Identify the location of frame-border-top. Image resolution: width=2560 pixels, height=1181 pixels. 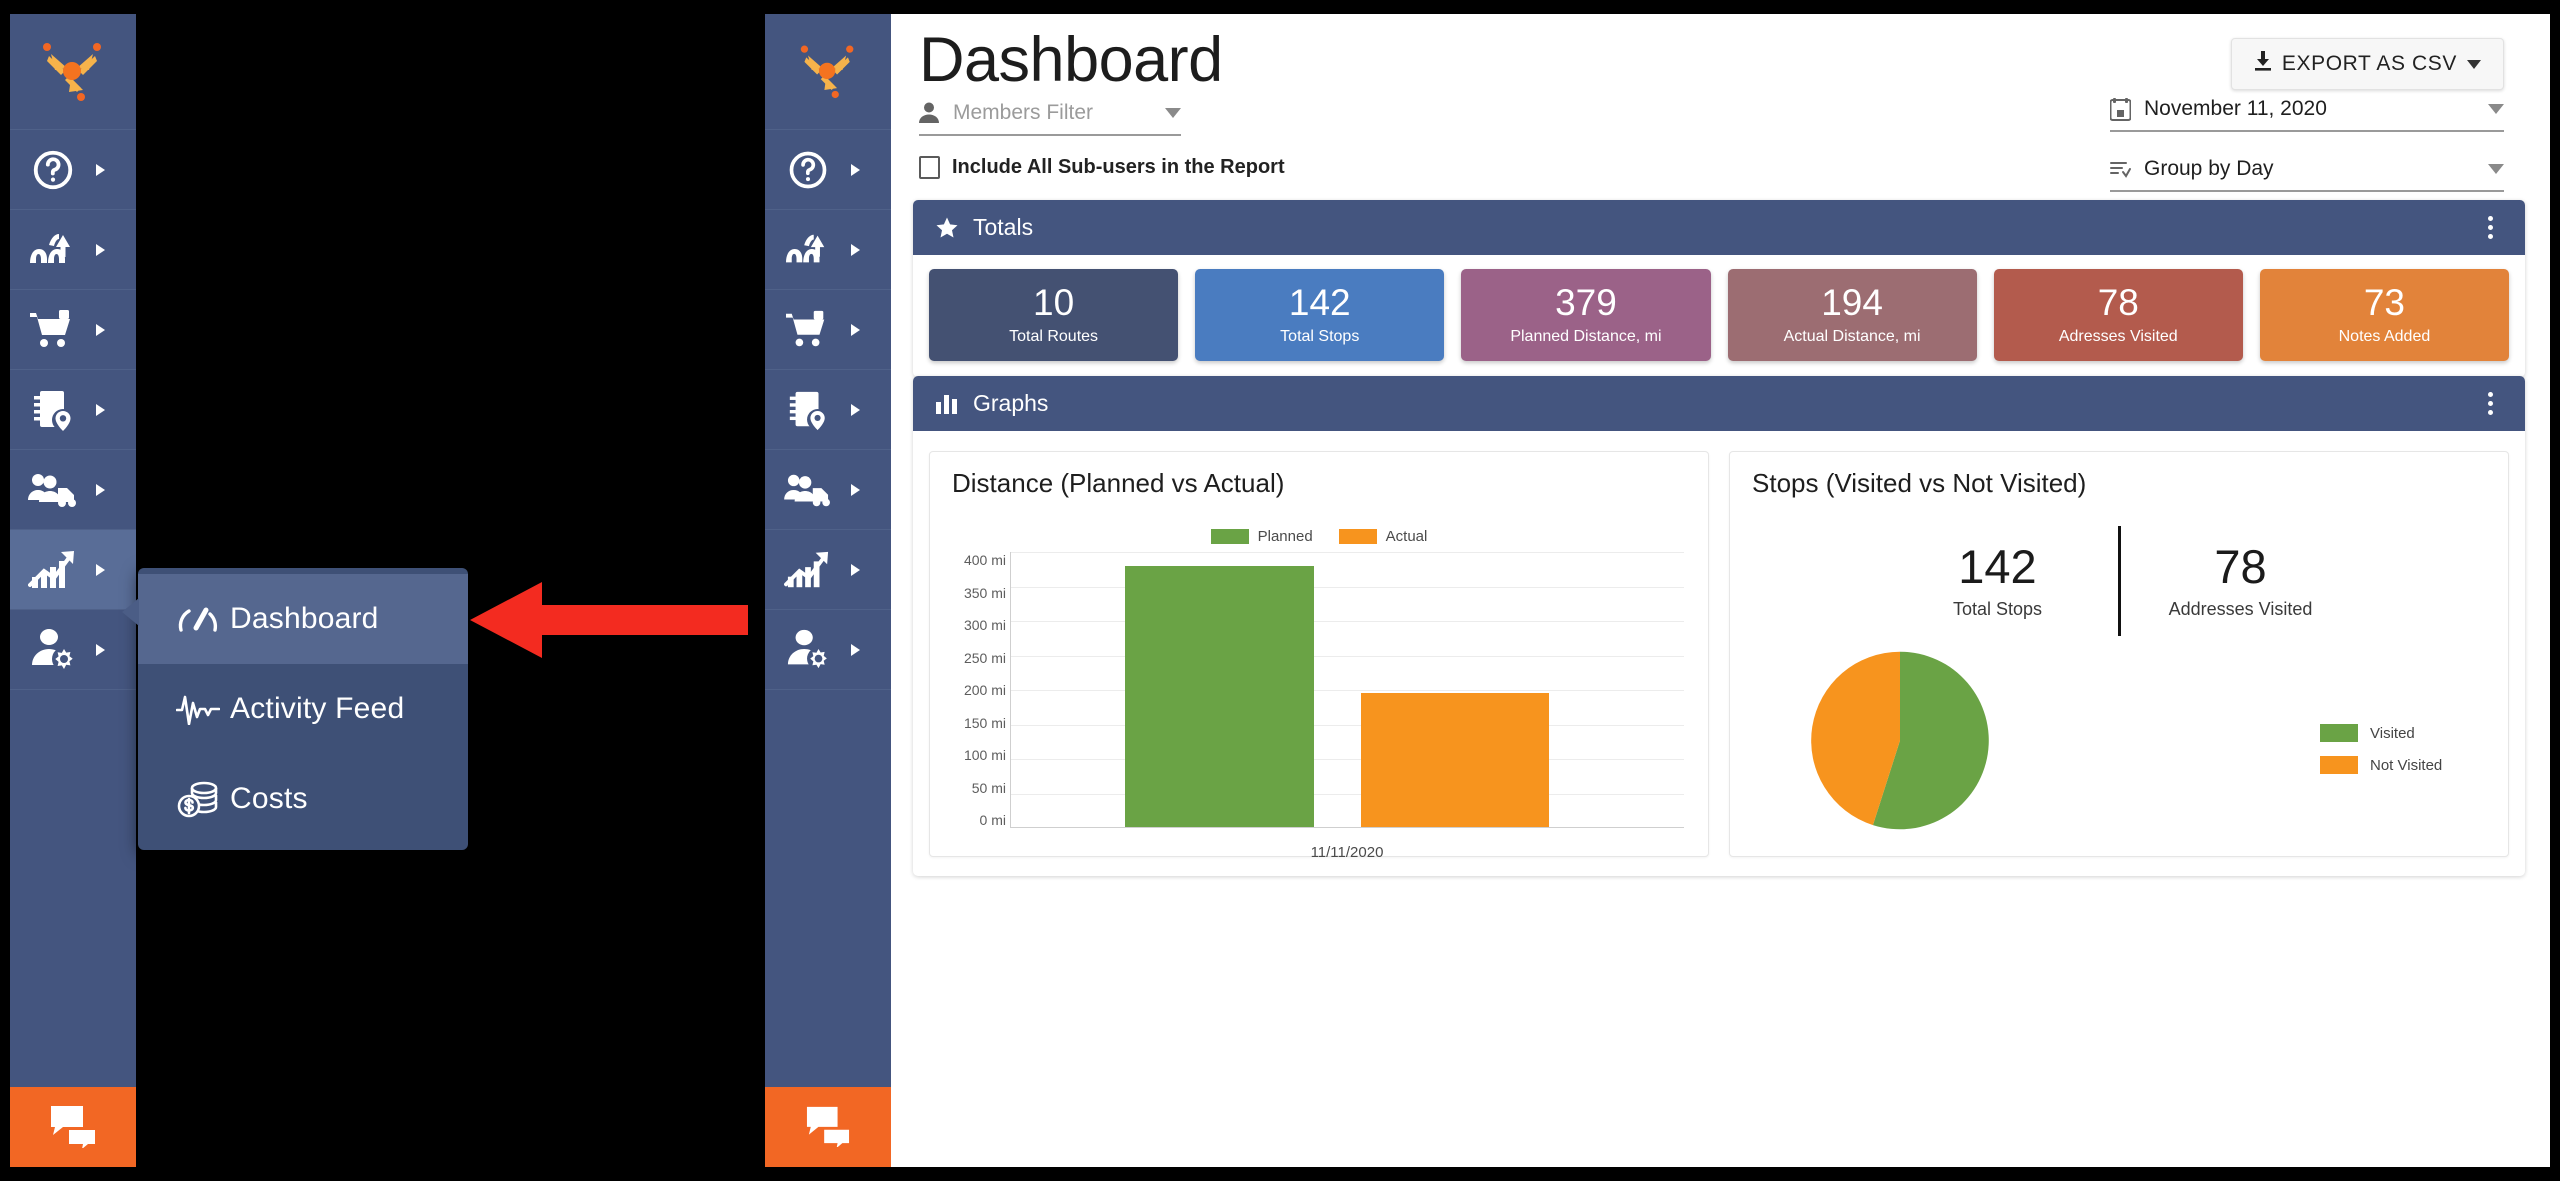
(1280, 7).